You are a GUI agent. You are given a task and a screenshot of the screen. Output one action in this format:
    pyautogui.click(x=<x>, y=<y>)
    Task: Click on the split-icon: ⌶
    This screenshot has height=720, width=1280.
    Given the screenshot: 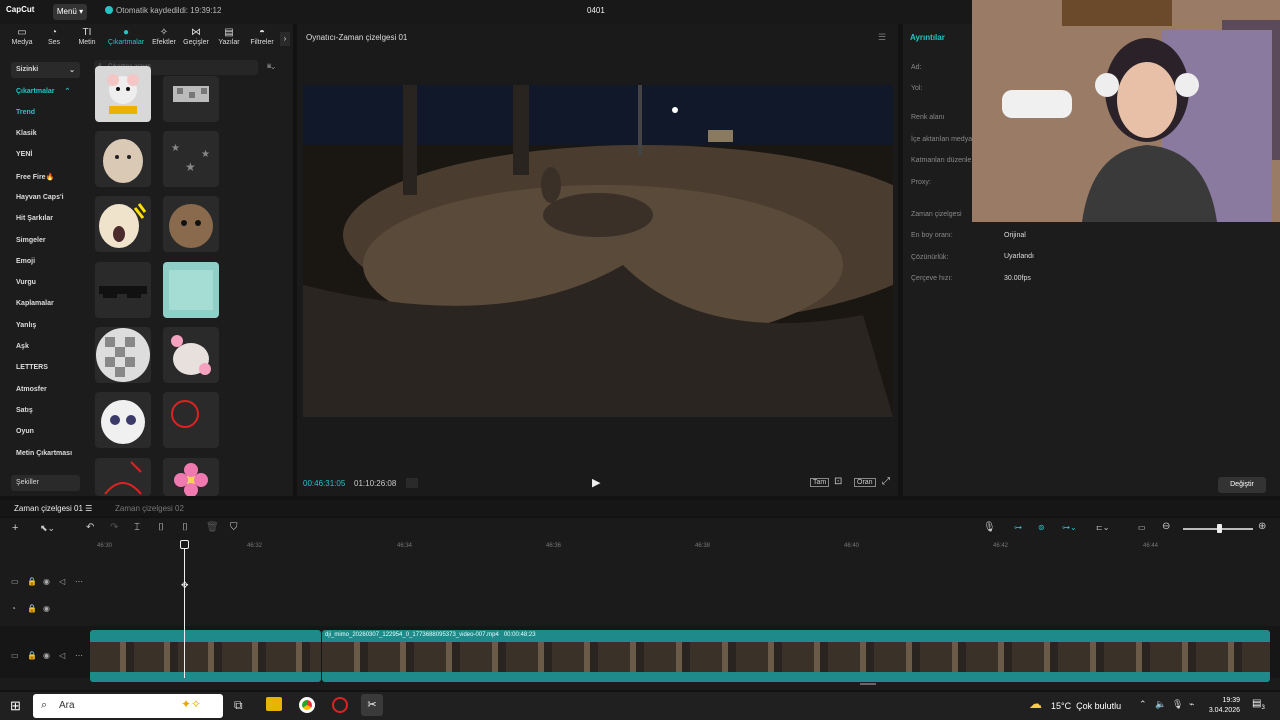 What is the action you would take?
    pyautogui.click(x=137, y=527)
    